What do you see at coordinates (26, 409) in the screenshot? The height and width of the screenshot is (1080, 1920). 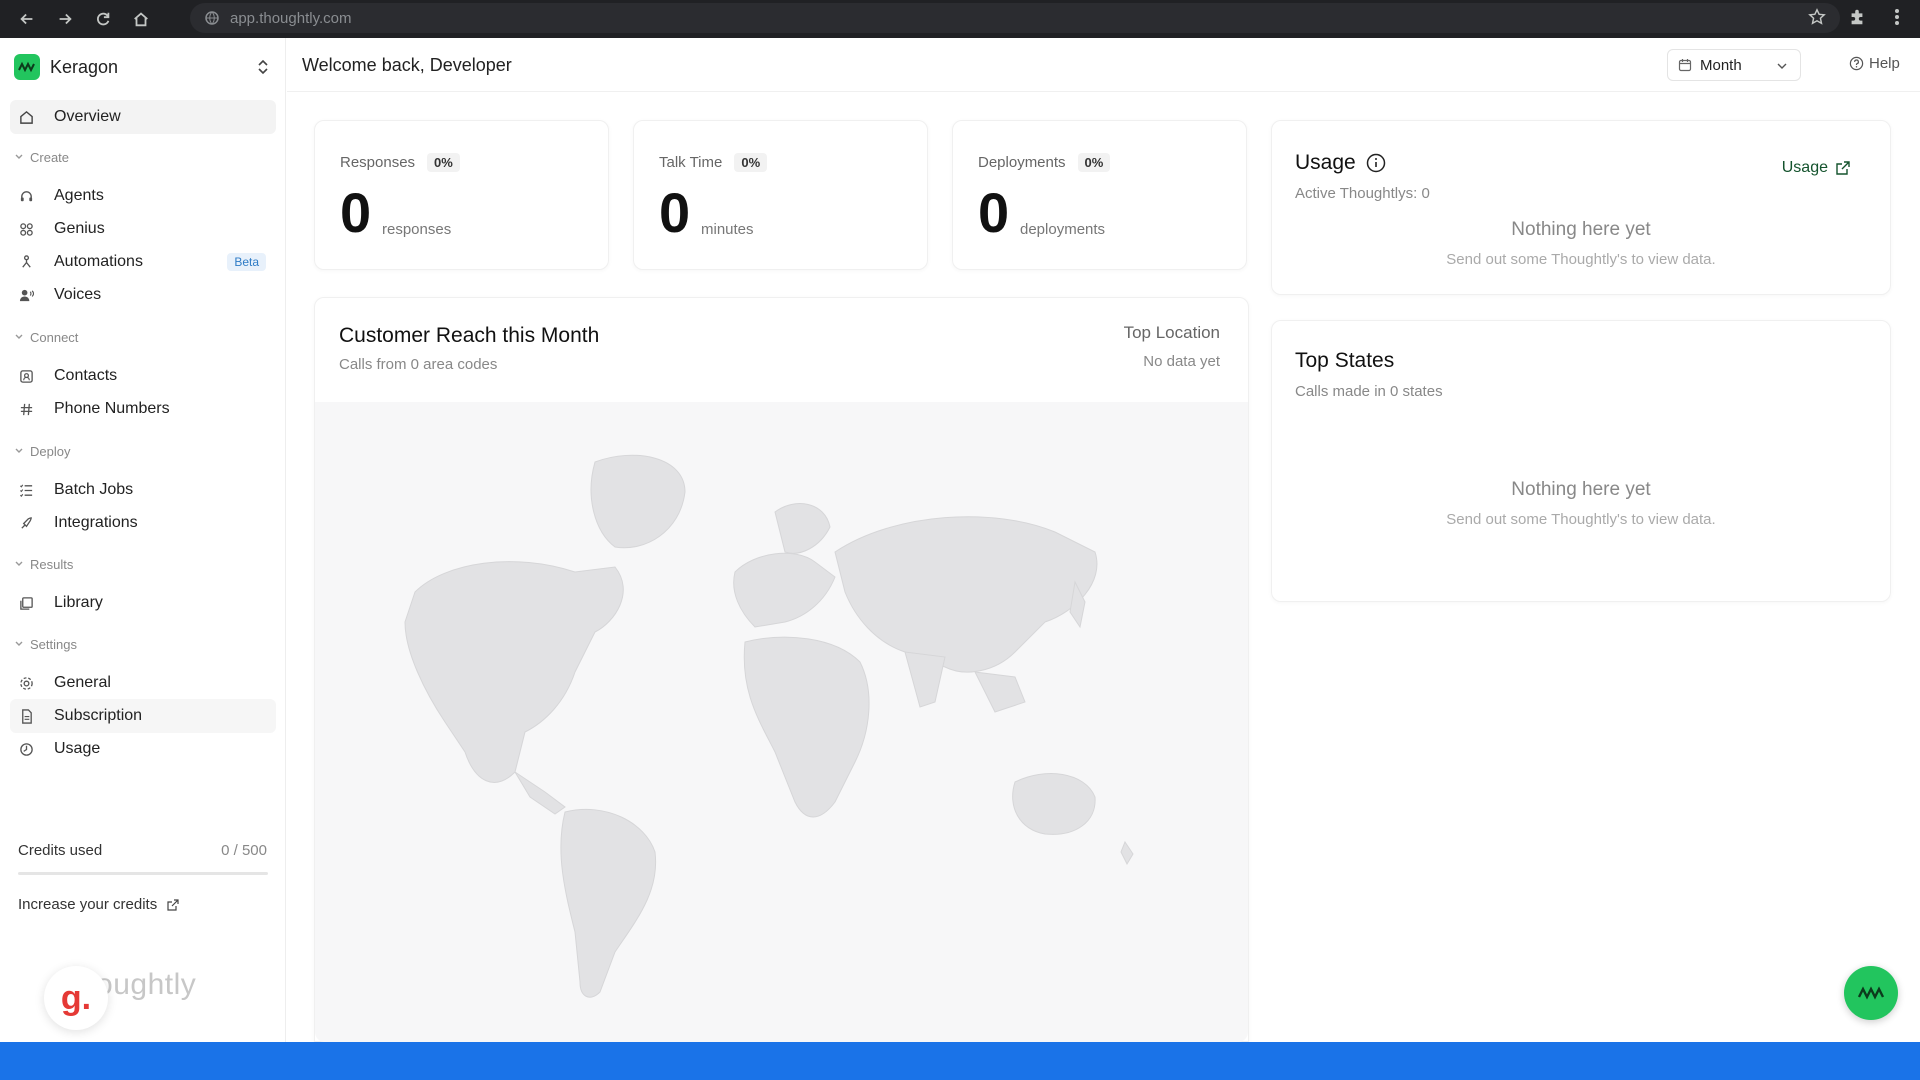 I see `hash-icon` at bounding box center [26, 409].